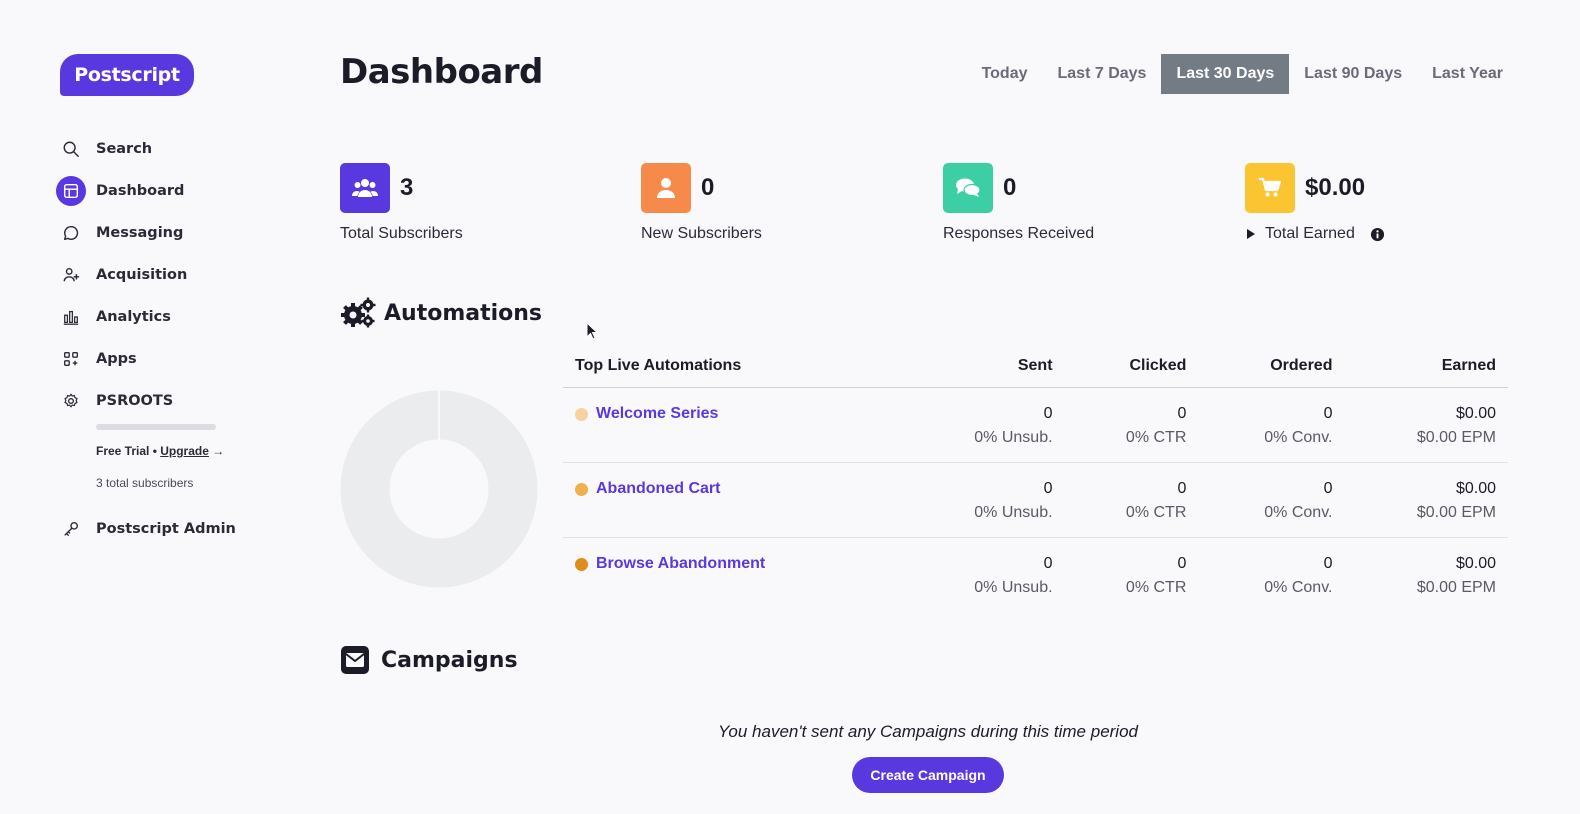  Describe the element at coordinates (449, 660) in the screenshot. I see `campaigns-title: Campaigns` at that location.